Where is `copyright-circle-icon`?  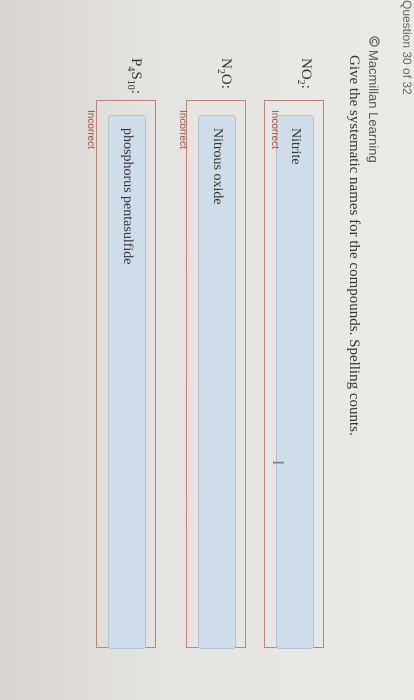
copyright-circle-icon is located at coordinates (373, 41).